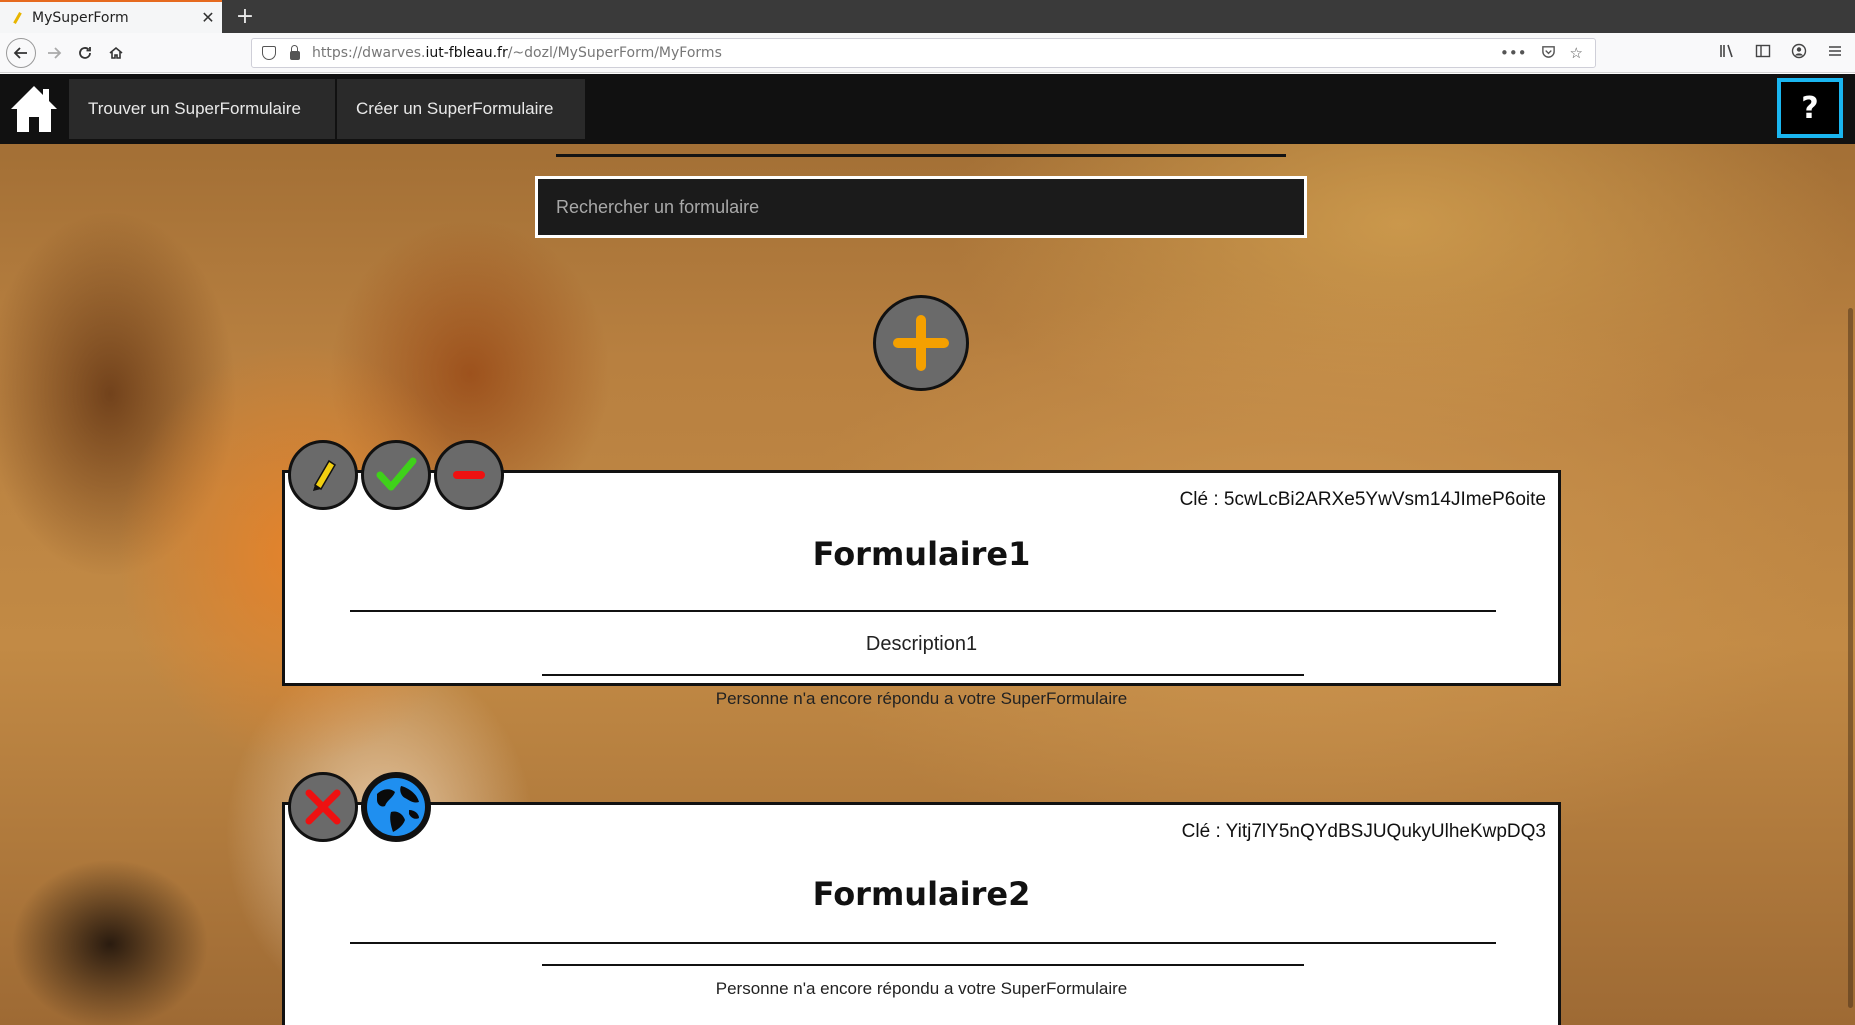  What do you see at coordinates (1810, 108) in the screenshot?
I see `help-button: ?` at bounding box center [1810, 108].